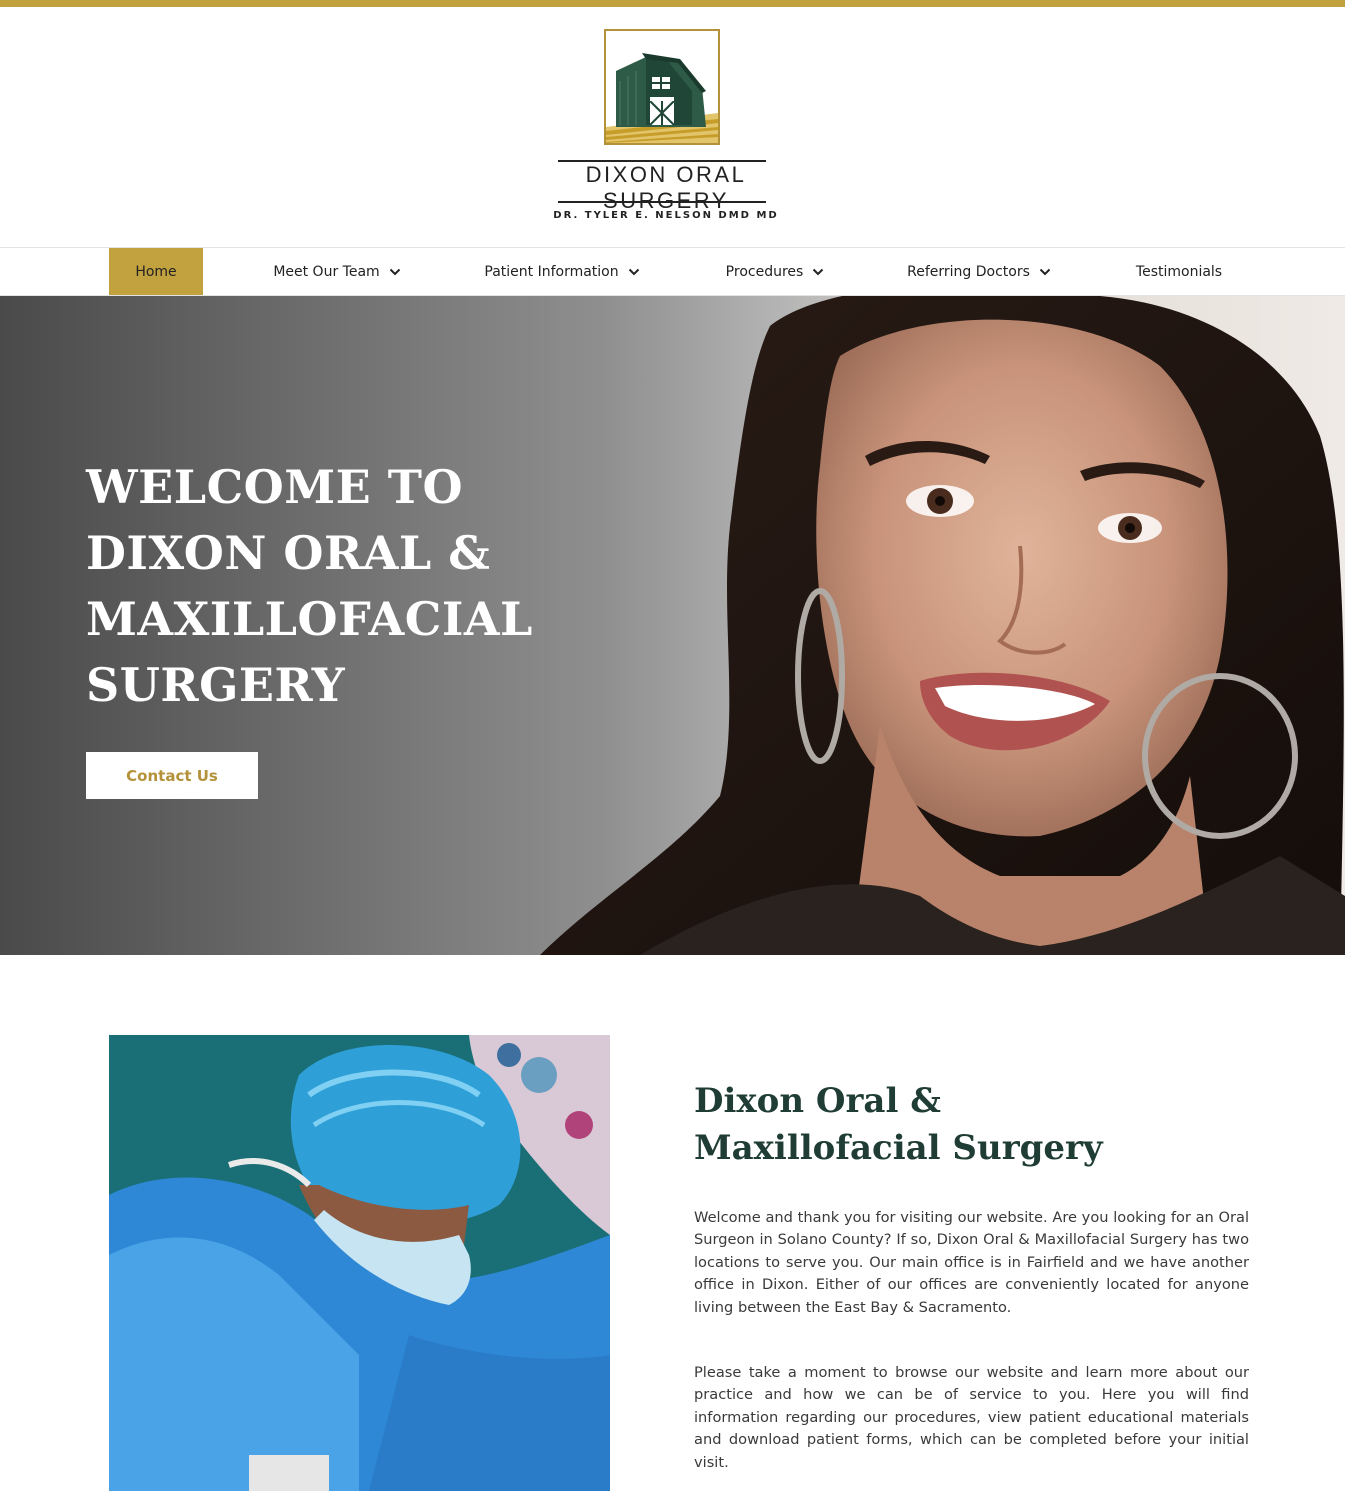 Image resolution: width=1345 pixels, height=1491 pixels. I want to click on nav-item-label: Home, so click(156, 271).